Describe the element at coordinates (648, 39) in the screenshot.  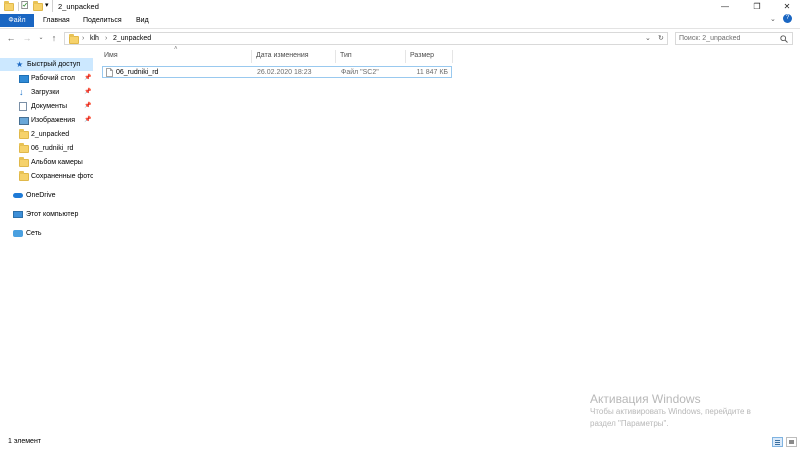
I see `address-dropdown-icon: ⌄` at that location.